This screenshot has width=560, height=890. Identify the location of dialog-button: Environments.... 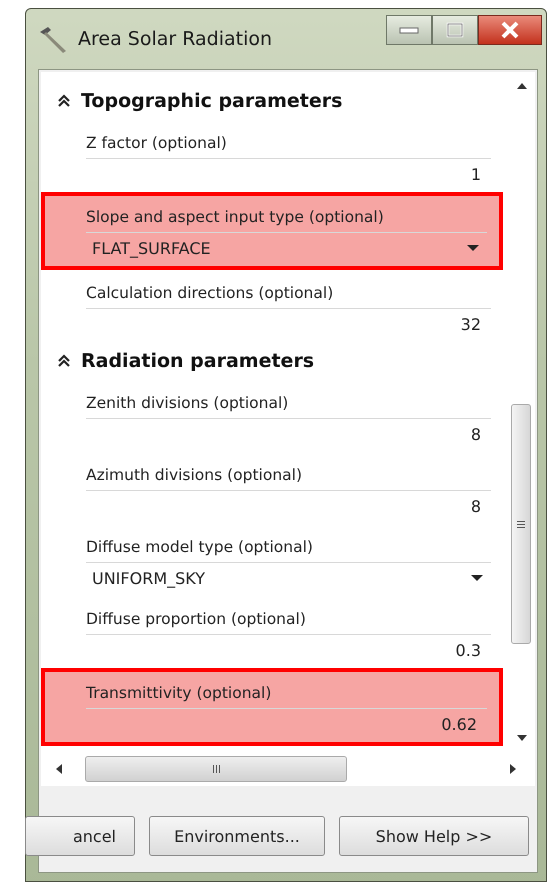
(237, 836).